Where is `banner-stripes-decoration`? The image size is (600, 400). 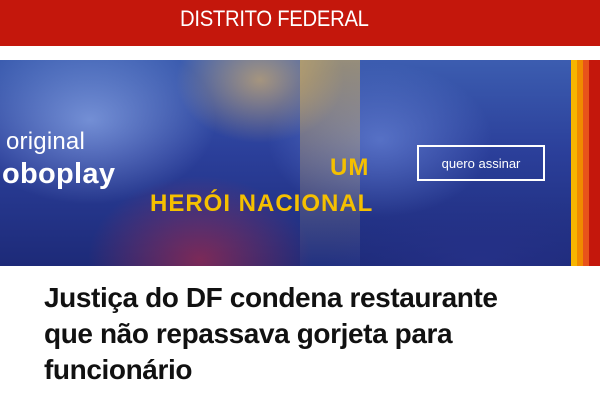 banner-stripes-decoration is located at coordinates (585, 163).